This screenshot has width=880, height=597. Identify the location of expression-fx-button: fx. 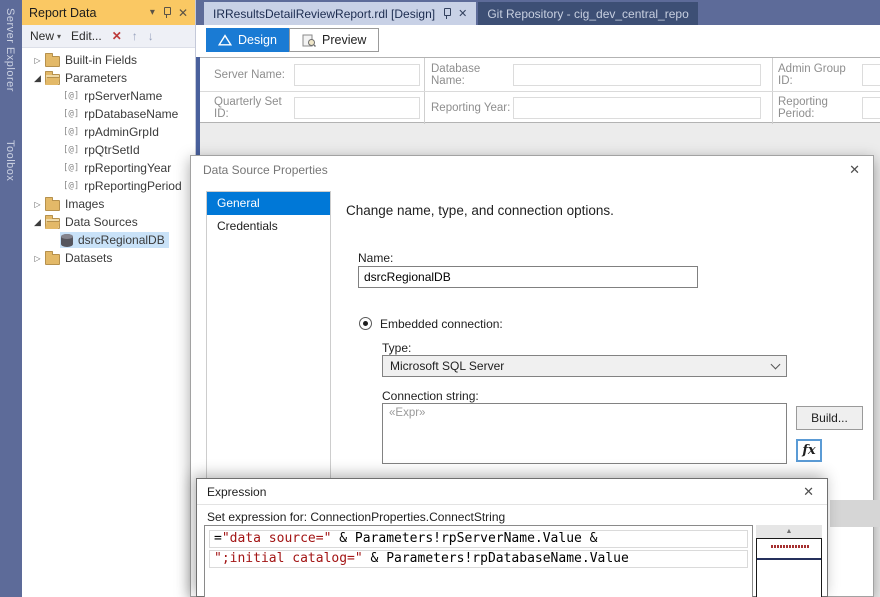
(809, 450).